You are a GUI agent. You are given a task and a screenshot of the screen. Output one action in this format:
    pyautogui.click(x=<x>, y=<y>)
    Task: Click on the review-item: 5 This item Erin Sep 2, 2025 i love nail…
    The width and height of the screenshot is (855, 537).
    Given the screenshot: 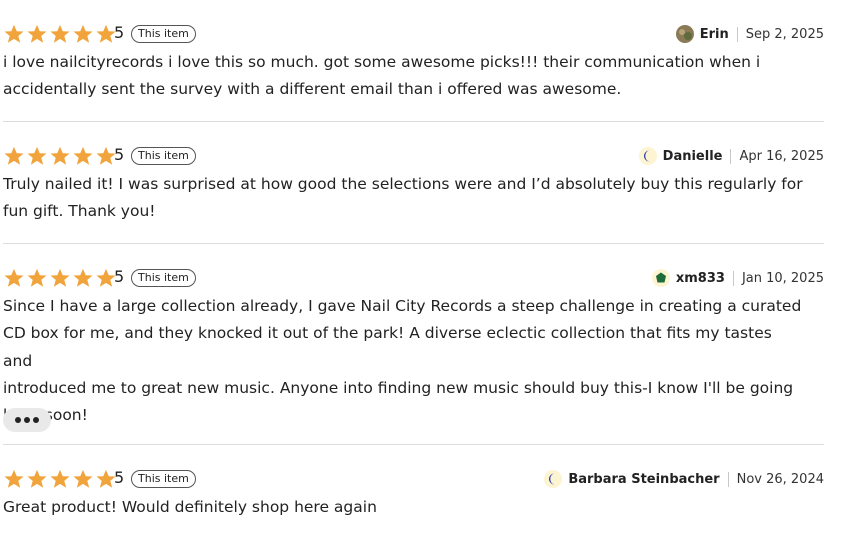 What is the action you would take?
    pyautogui.click(x=413, y=60)
    